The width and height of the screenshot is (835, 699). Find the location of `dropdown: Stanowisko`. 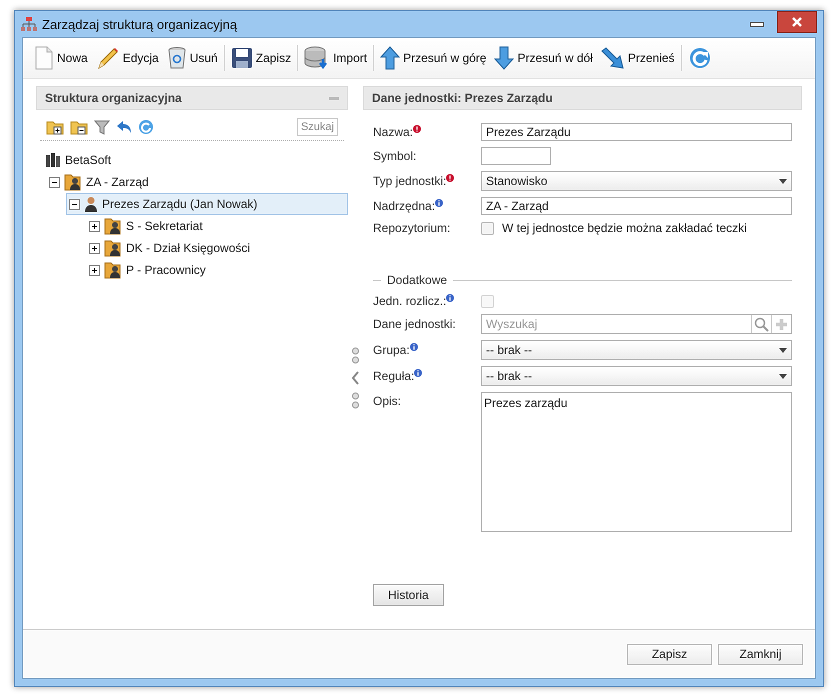

dropdown: Stanowisko is located at coordinates (636, 181).